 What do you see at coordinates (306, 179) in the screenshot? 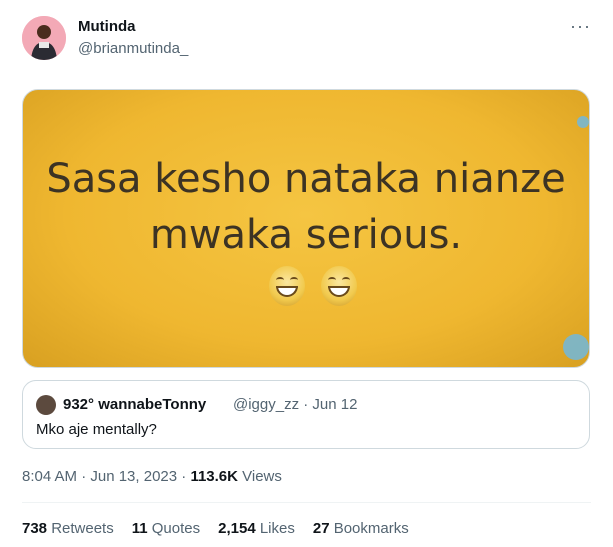
I see `image-caption-line1: Sasa kesho nataka nianze` at bounding box center [306, 179].